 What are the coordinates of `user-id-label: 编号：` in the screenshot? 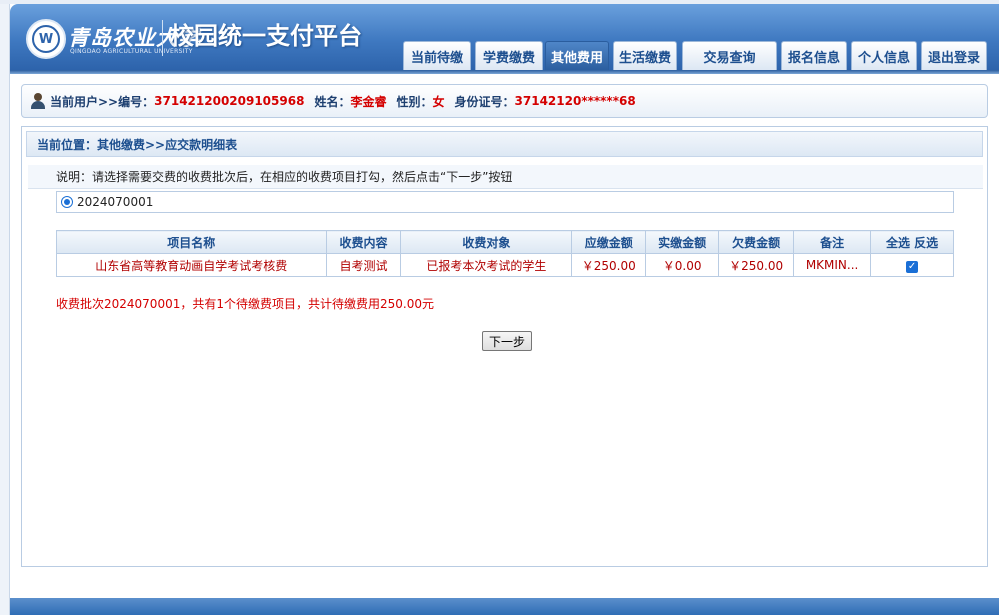 It's located at (136, 101).